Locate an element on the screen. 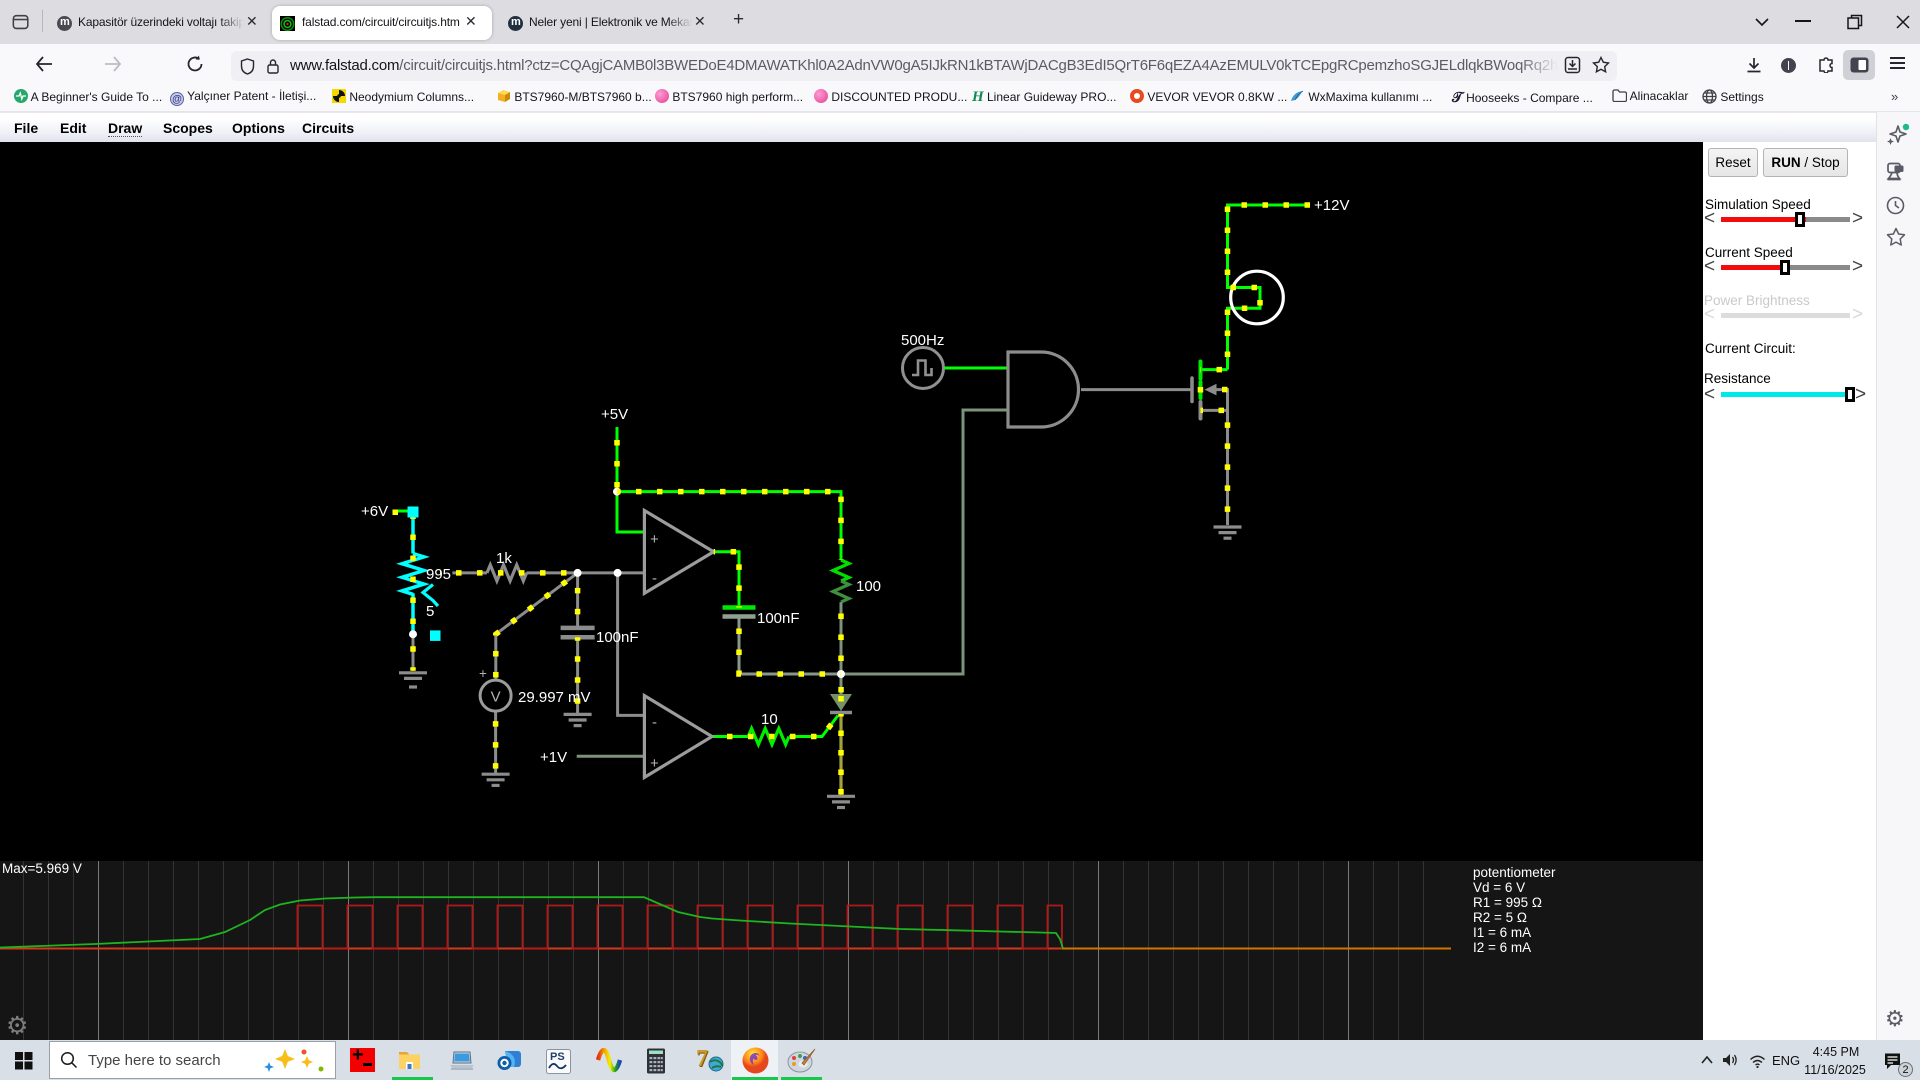 The height and width of the screenshot is (1080, 1920). svg-text: 1k is located at coordinates (504, 558).